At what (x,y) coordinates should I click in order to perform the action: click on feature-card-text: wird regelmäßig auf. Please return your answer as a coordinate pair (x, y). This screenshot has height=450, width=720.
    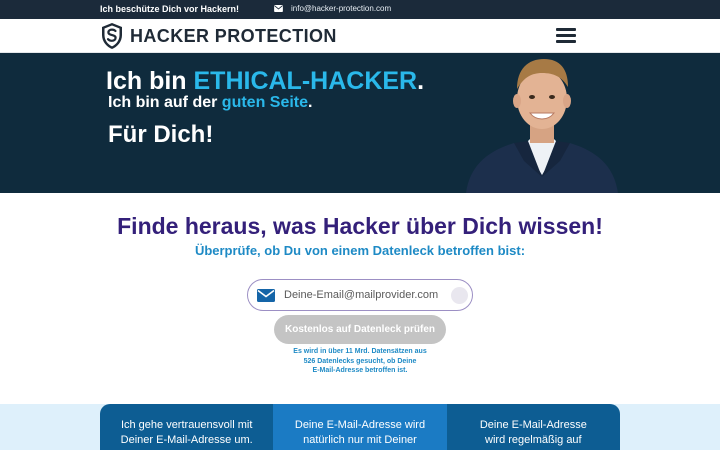
    Looking at the image, I should click on (533, 440).